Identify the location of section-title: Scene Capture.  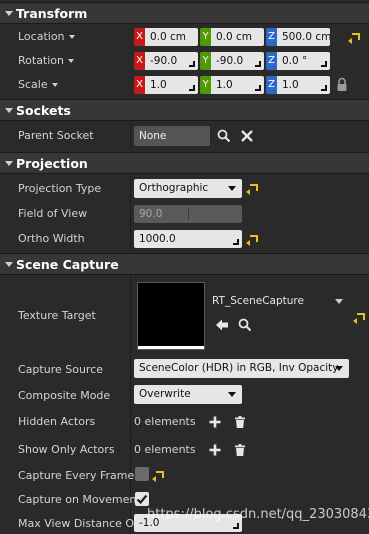
(67, 264).